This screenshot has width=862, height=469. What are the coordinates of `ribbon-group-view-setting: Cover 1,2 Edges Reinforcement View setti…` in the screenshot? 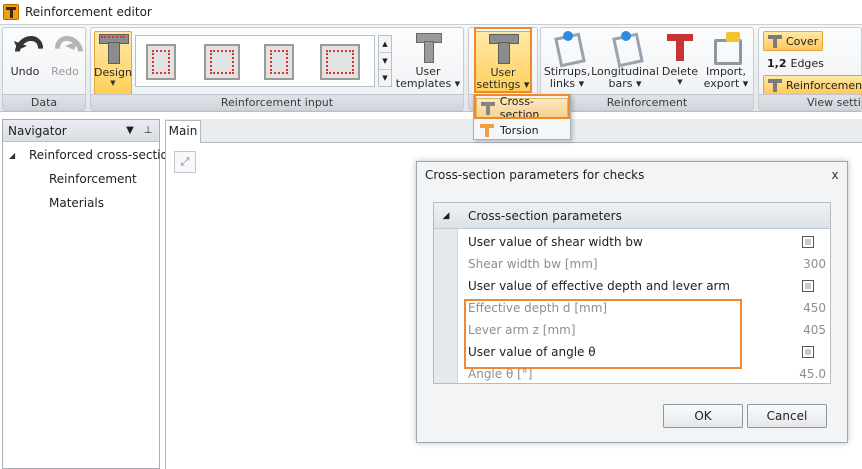 It's located at (810, 69).